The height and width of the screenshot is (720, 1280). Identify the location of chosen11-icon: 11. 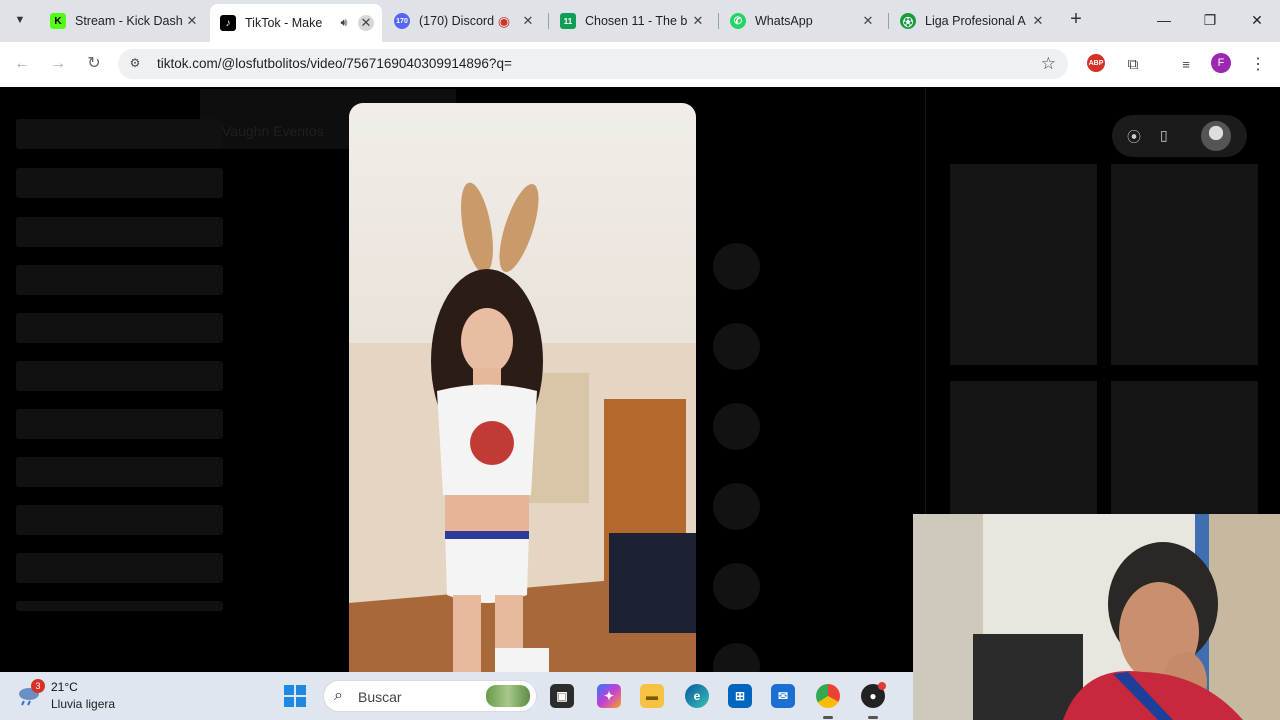
(568, 21).